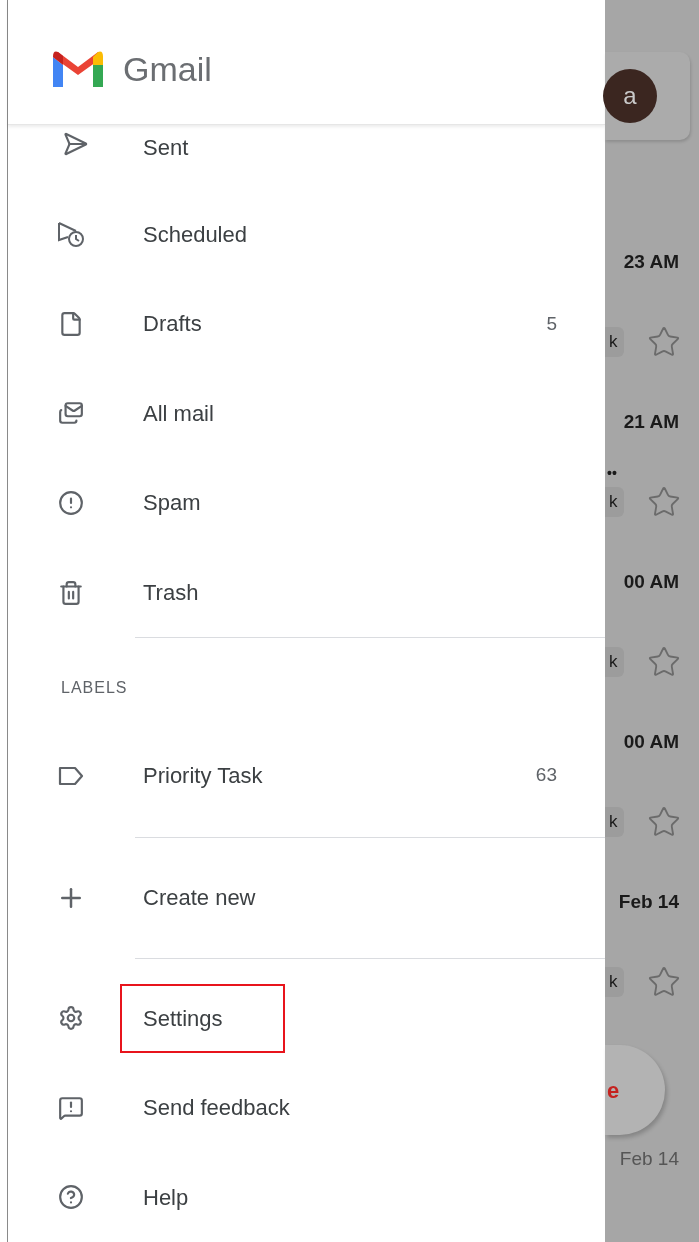  Describe the element at coordinates (70, 234) in the screenshot. I see `scheduled-send-icon` at that location.